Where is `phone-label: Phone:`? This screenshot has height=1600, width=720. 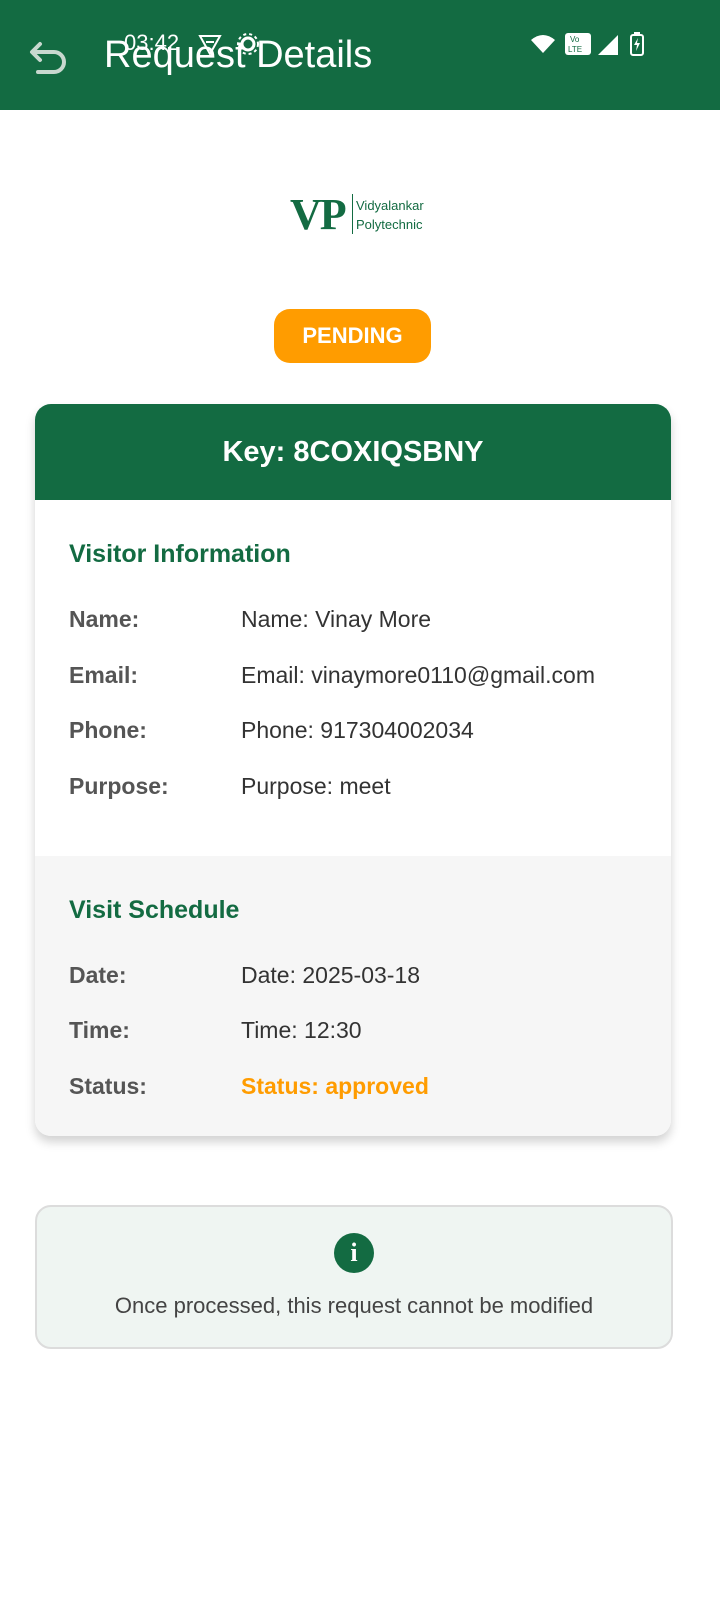
phone-label: Phone: is located at coordinates (108, 730).